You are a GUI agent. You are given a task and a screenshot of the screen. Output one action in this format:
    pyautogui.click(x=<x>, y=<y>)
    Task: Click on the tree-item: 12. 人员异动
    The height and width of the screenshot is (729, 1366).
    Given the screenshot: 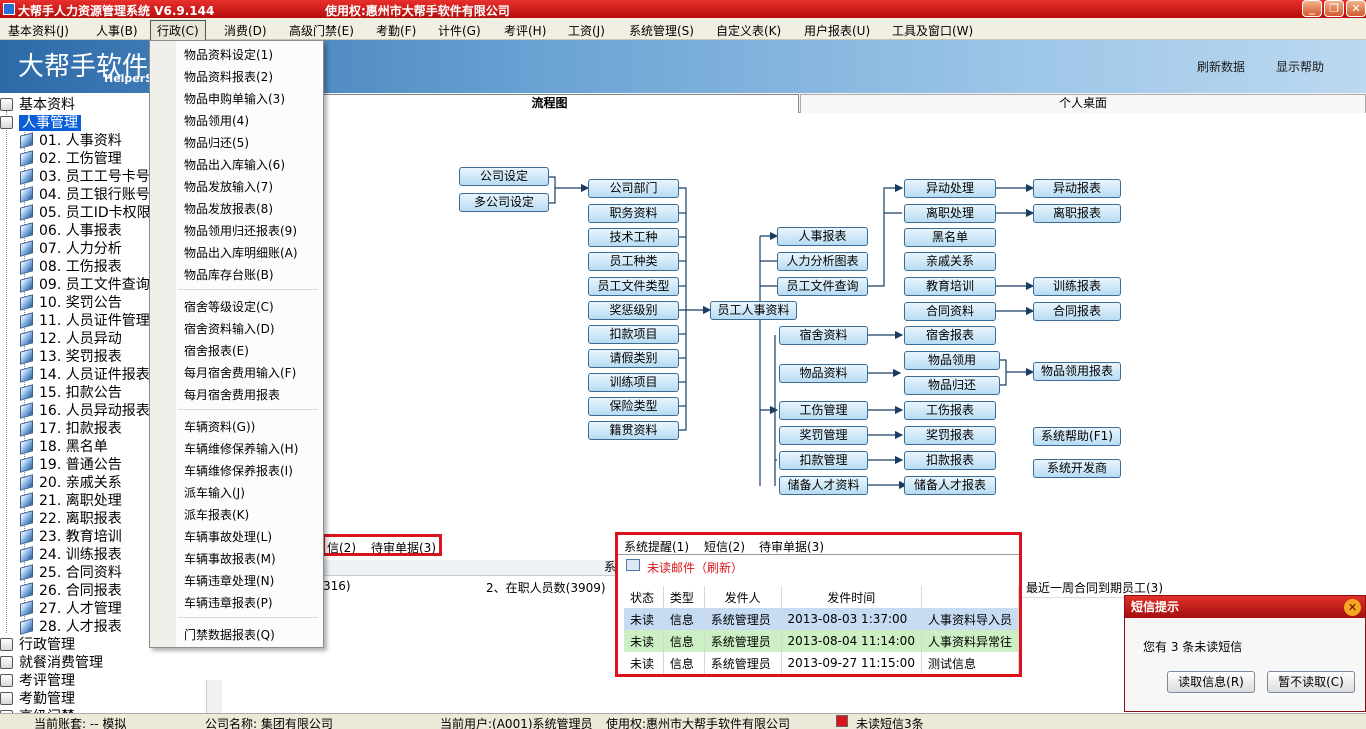 What is the action you would take?
    pyautogui.click(x=71, y=338)
    